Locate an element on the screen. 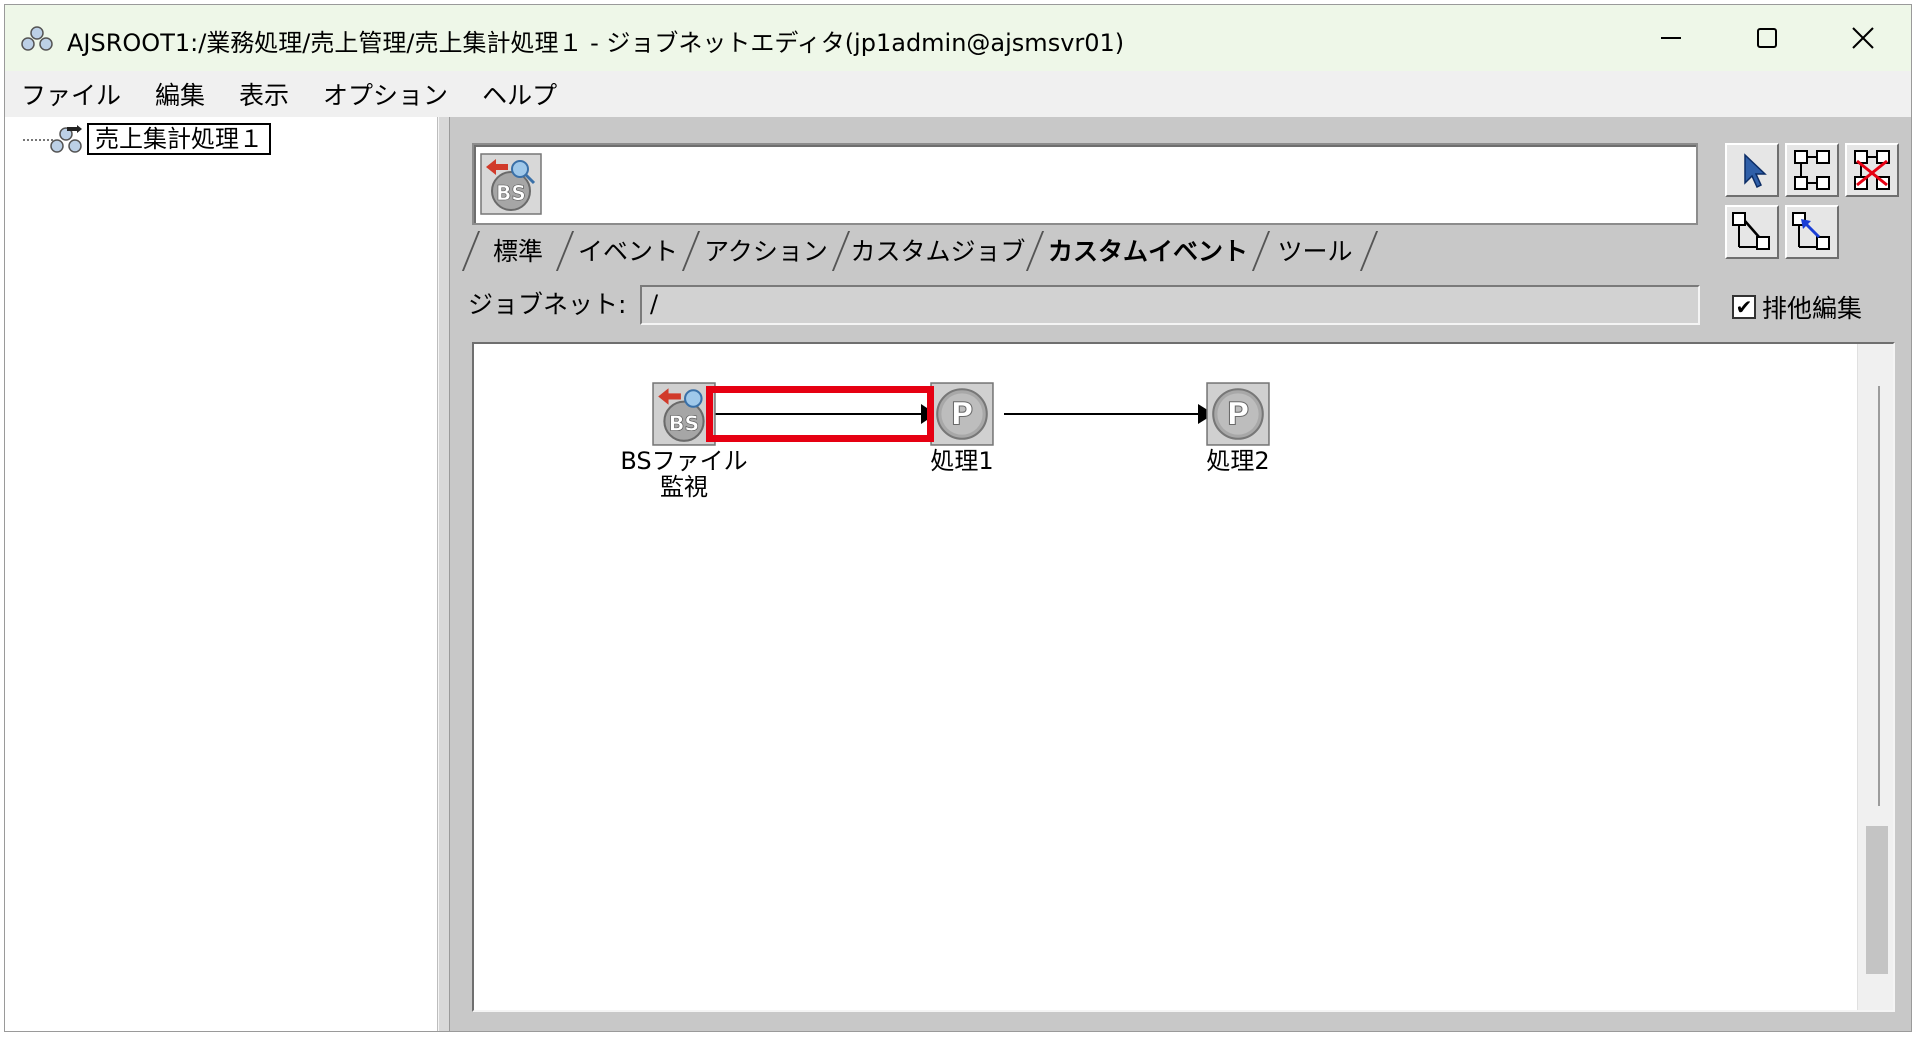  connect-tool-icon is located at coordinates (1812, 170).